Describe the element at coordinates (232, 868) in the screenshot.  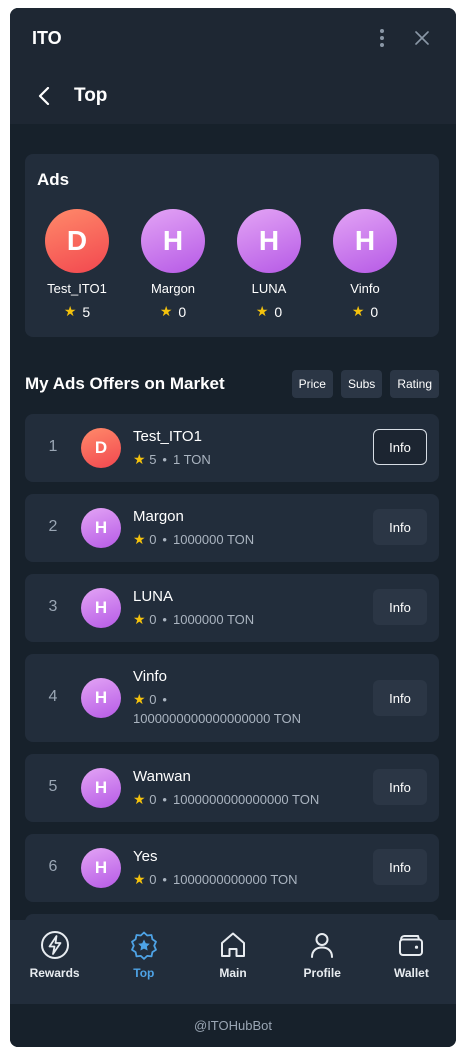
I see `offer-row: 6 H Yes ★ 0 • 1000000000000 TON Info` at that location.